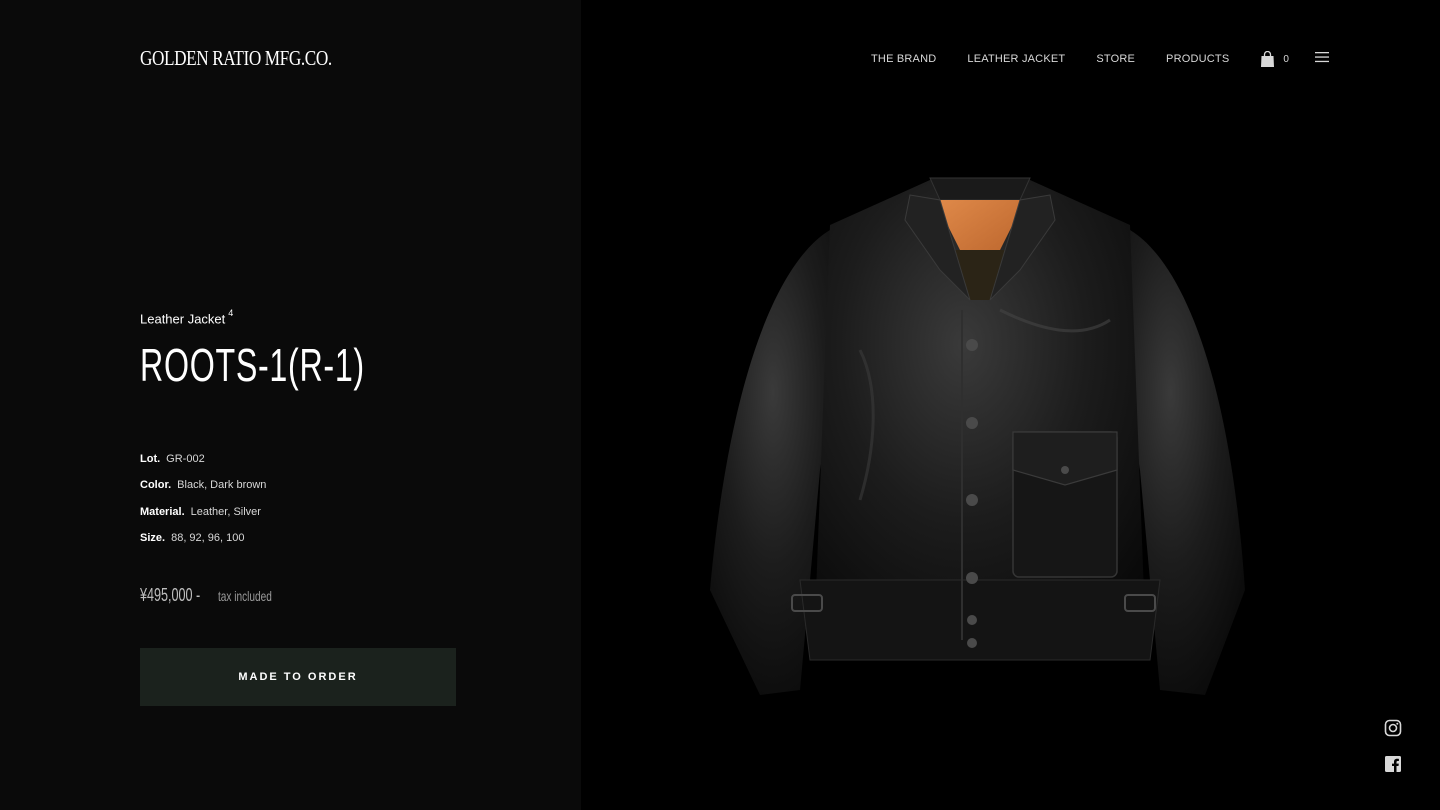  Describe the element at coordinates (231, 313) in the screenshot. I see `category-count: 4` at that location.